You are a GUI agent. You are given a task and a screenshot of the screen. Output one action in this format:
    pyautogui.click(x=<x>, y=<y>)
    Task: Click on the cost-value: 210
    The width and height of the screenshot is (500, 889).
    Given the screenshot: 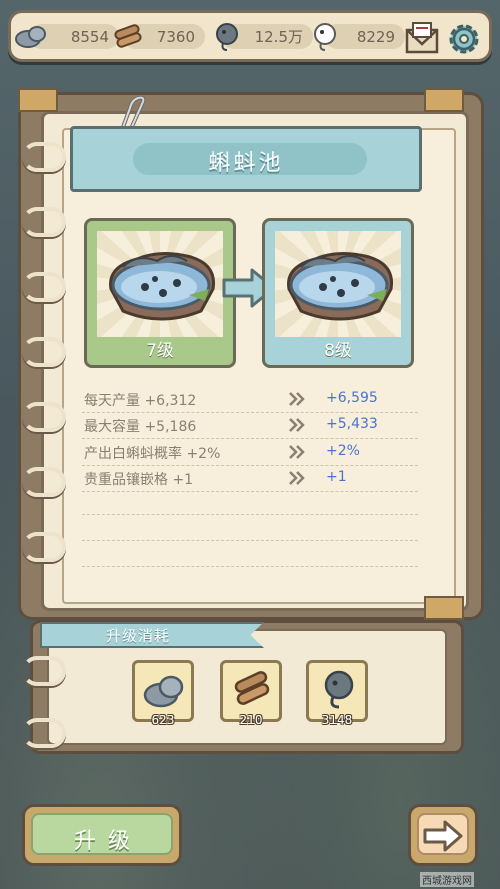 What is the action you would take?
    pyautogui.click(x=251, y=720)
    